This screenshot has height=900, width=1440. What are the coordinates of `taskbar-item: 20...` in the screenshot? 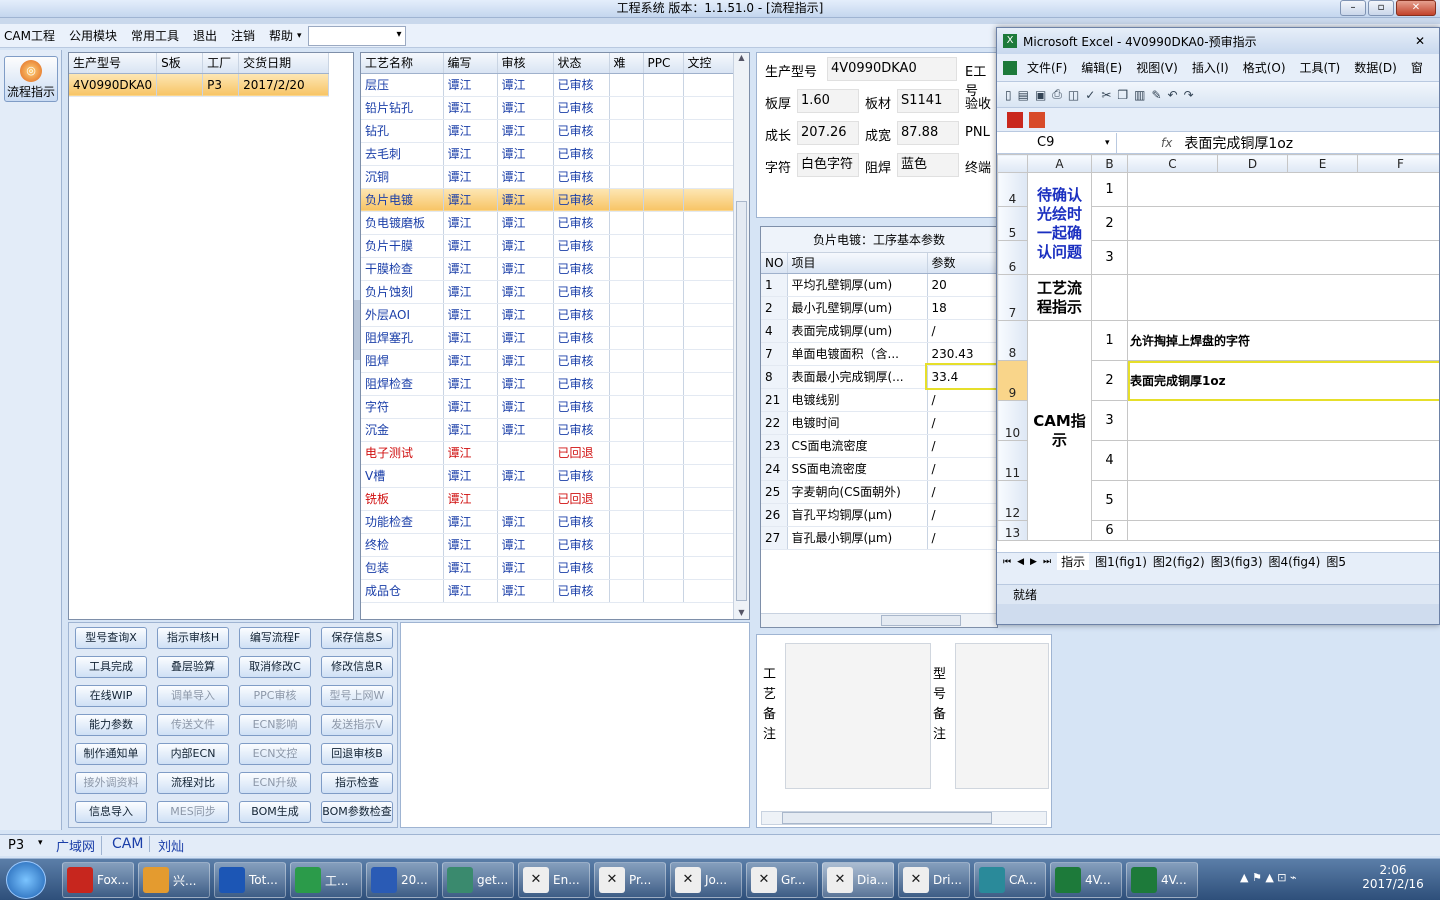 It's located at (402, 880).